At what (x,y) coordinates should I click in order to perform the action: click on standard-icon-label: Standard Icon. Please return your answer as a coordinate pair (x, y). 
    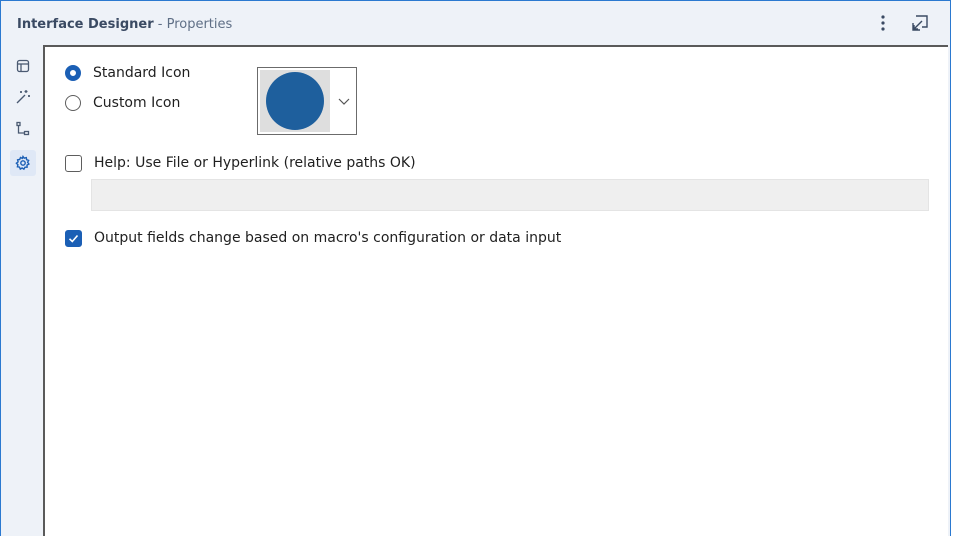
    Looking at the image, I should click on (142, 73).